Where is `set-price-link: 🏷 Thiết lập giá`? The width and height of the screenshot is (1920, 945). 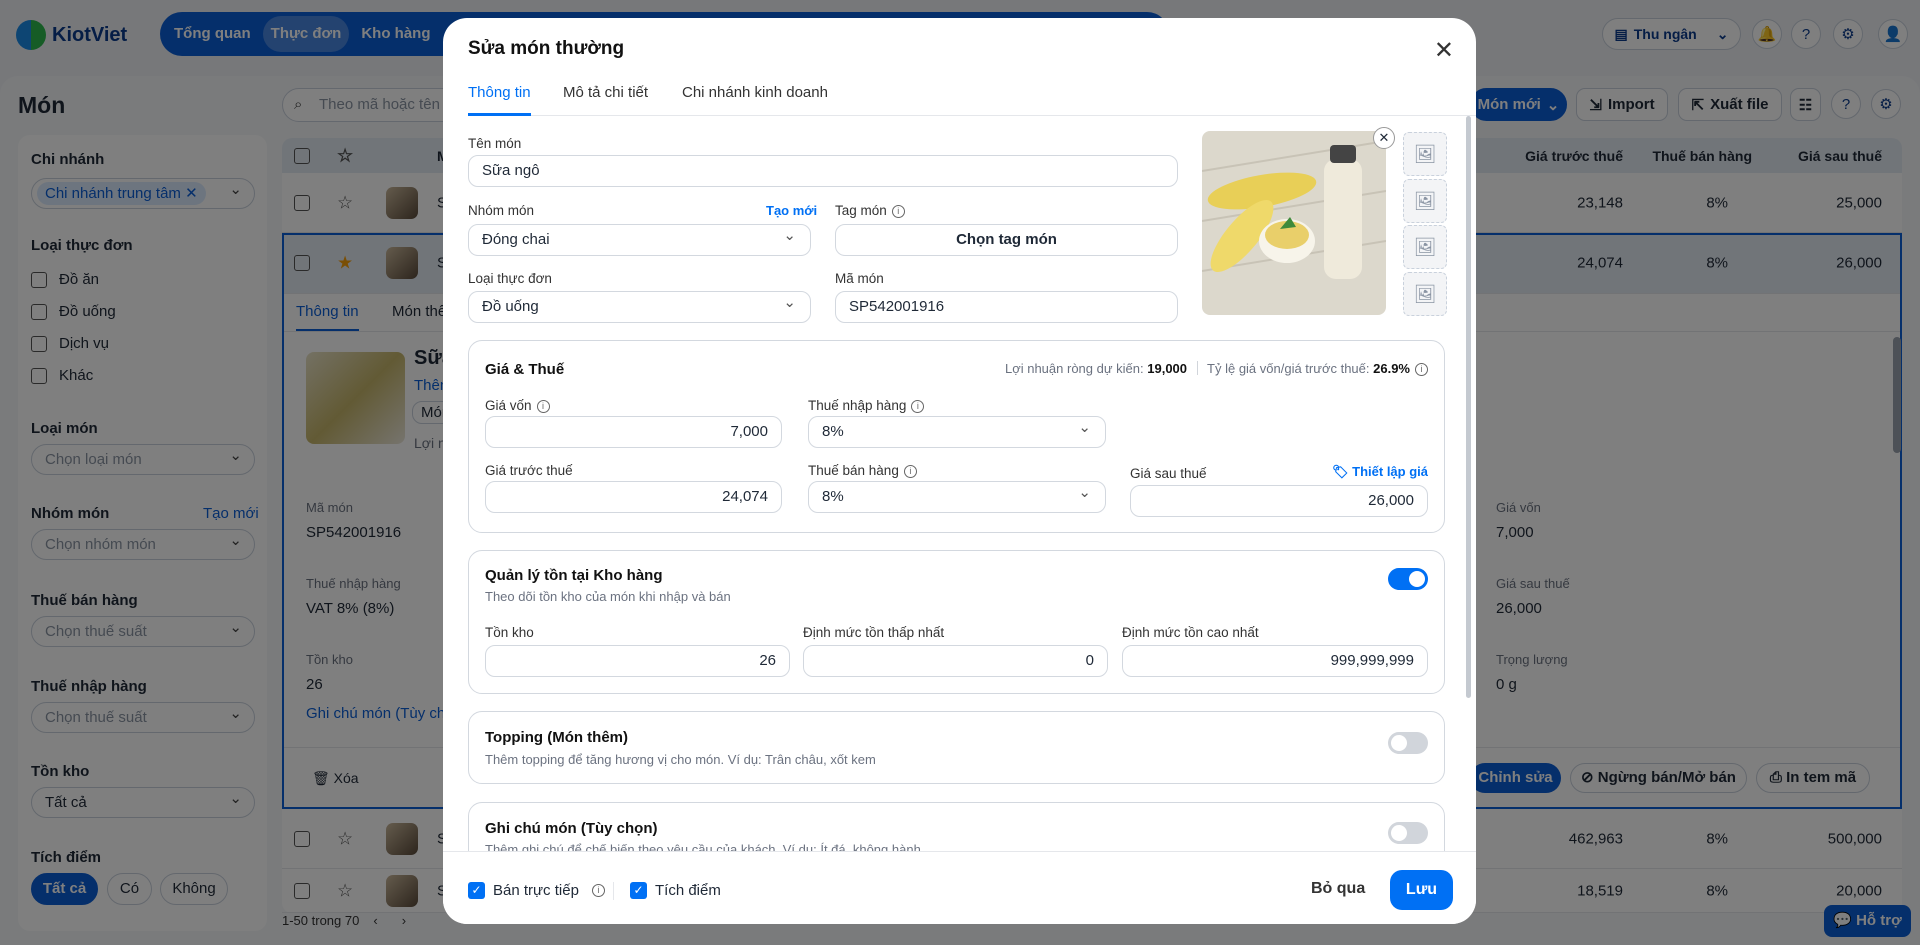
set-price-link: 🏷 Thiết lập giá is located at coordinates (1380, 472).